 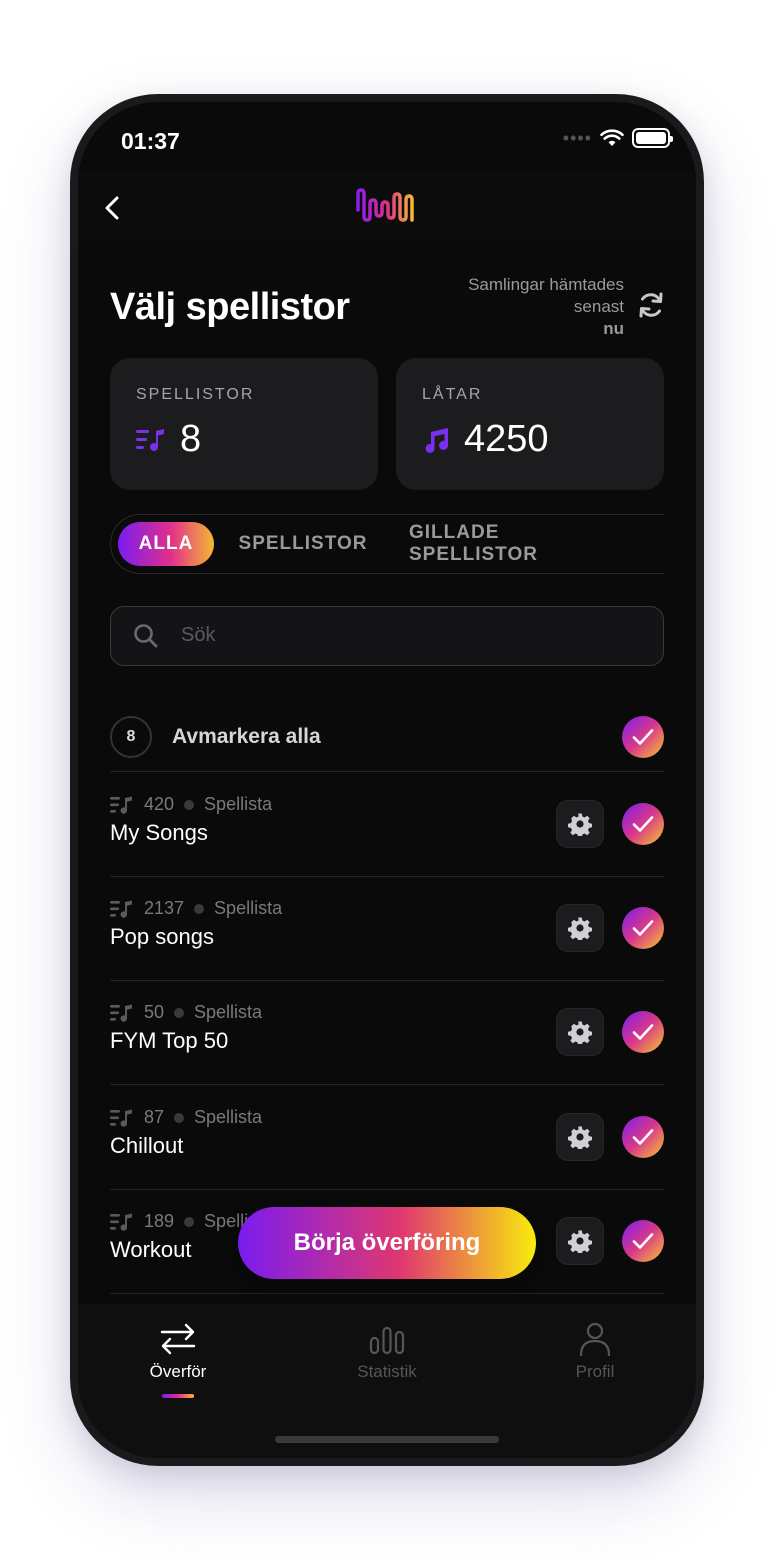 I want to click on tabbar-item-profile: Profil, so click(x=595, y=1352).